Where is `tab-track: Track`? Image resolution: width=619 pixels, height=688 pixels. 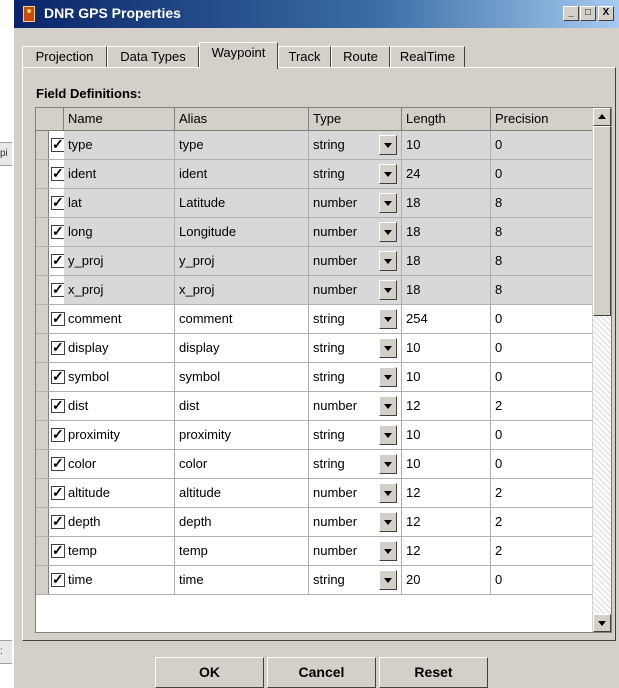 tab-track: Track is located at coordinates (304, 57).